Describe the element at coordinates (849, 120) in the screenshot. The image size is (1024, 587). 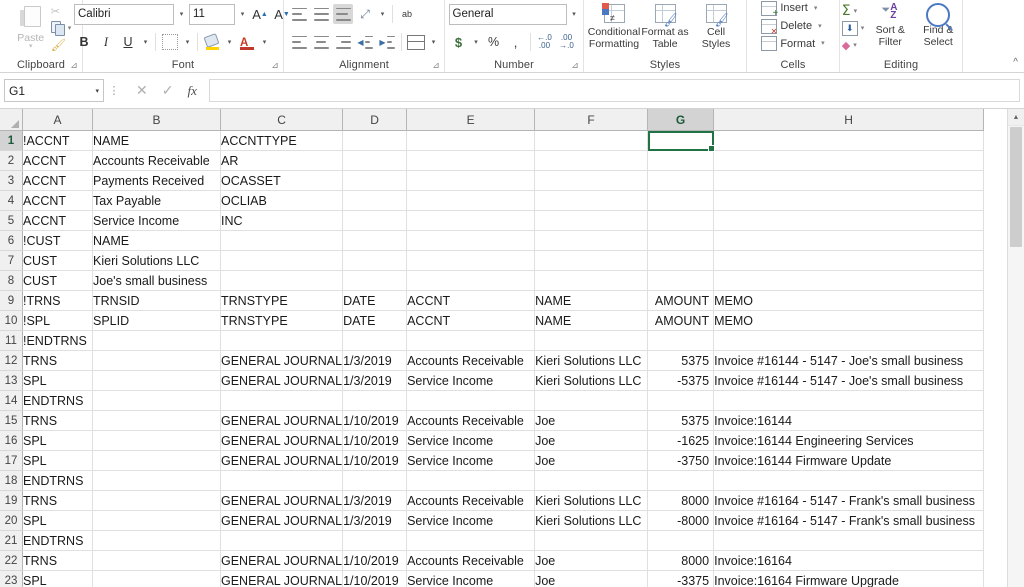
I see `column-header-h: H` at that location.